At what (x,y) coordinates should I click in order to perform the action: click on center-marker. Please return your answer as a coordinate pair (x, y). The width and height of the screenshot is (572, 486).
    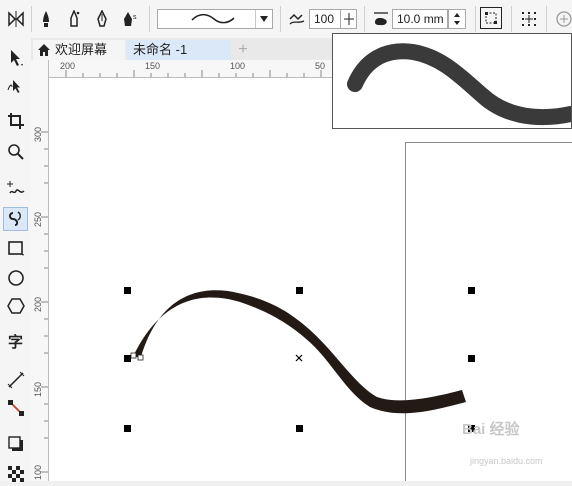
    Looking at the image, I should click on (299, 358).